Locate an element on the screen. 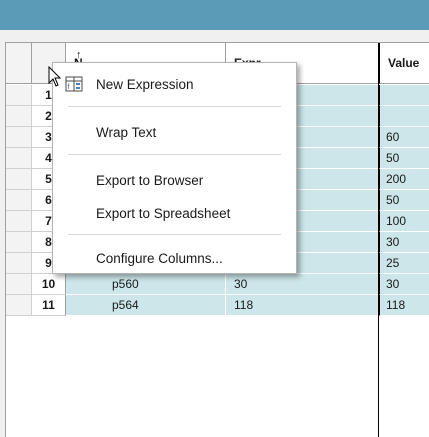 The image size is (429, 437). value-cell: 200 is located at coordinates (404, 179).